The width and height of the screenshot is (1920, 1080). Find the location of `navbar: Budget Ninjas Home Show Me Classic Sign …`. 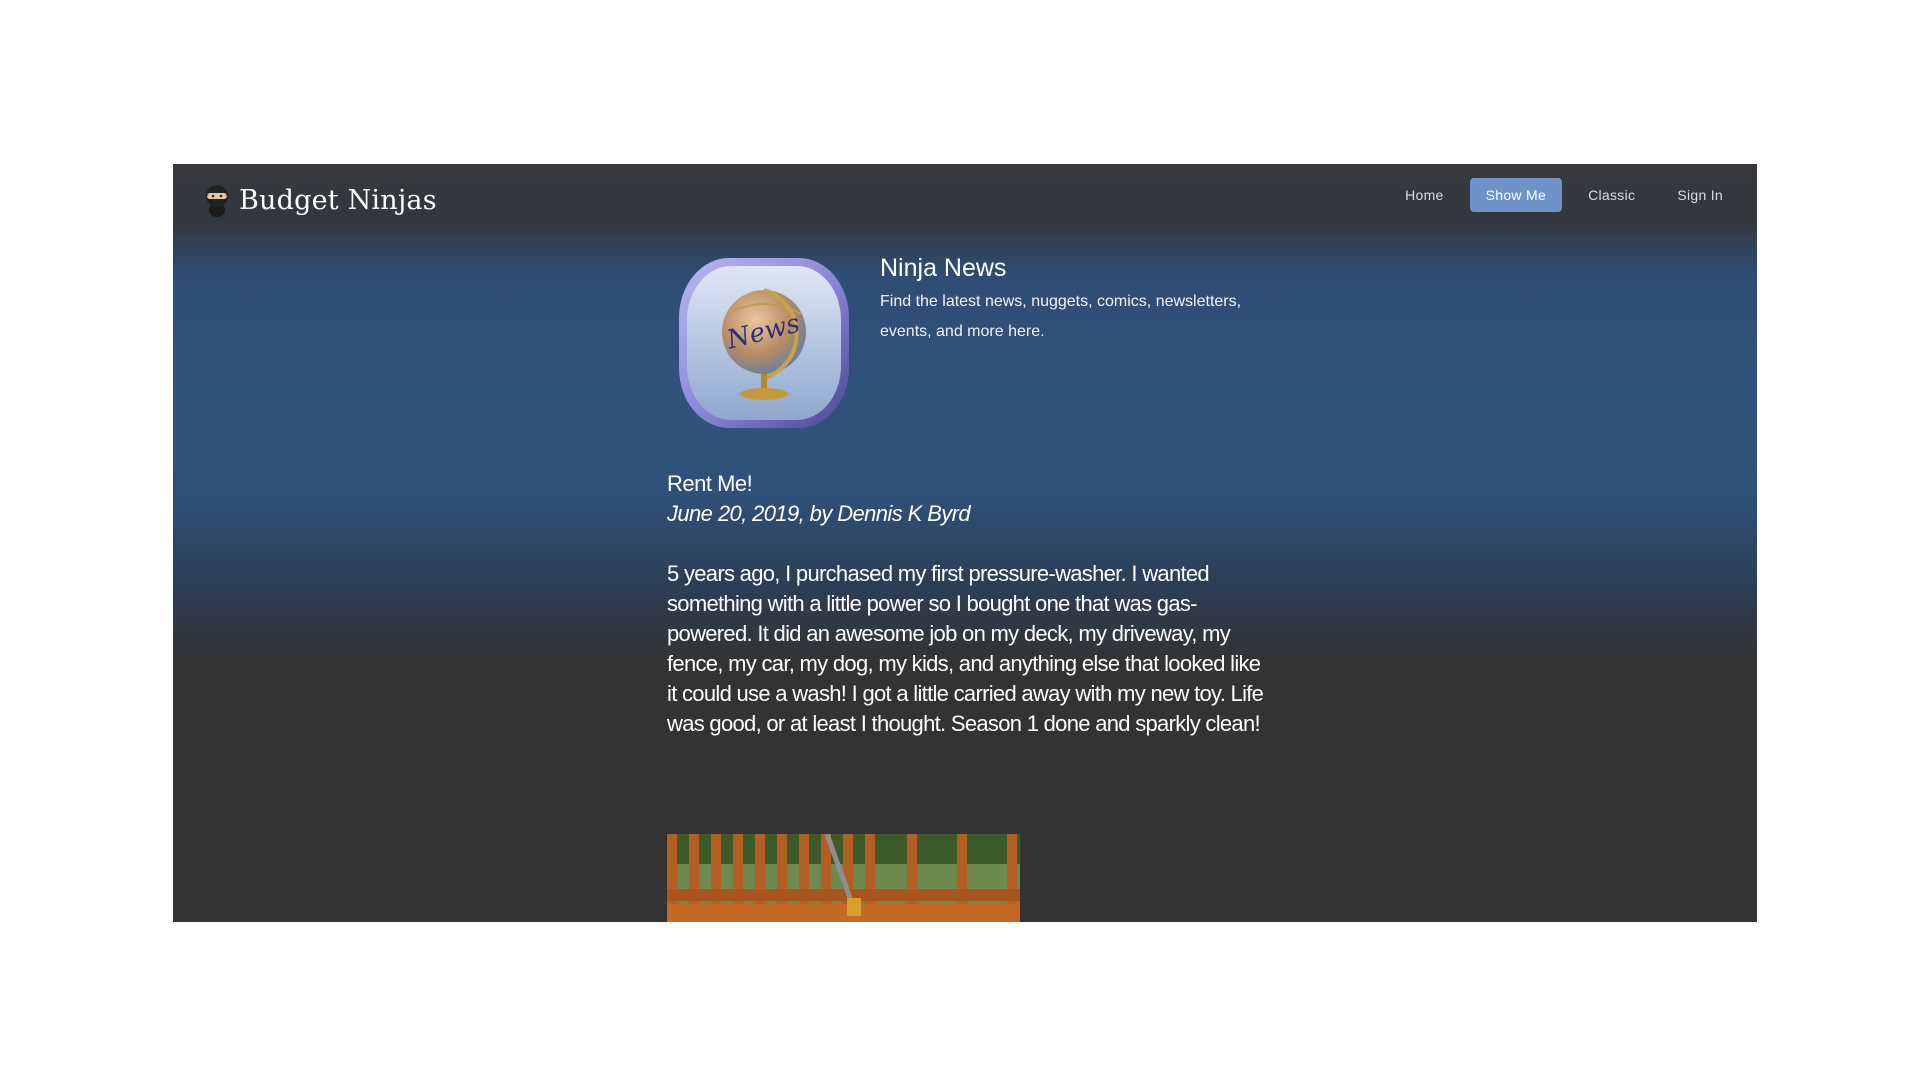

navbar: Budget Ninjas Home Show Me Classic Sign … is located at coordinates (965, 197).